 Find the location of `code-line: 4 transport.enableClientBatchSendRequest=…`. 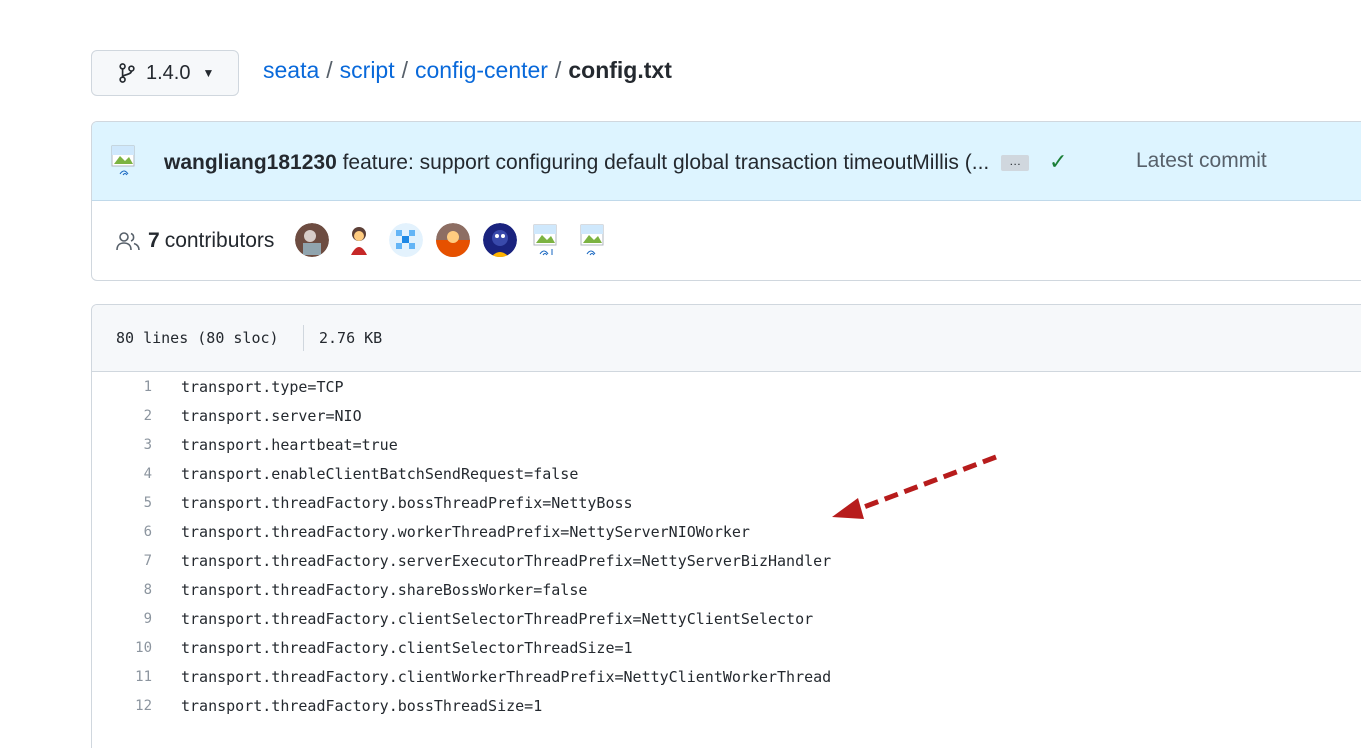

code-line: 4 transport.enableClientBatchSendRequest=… is located at coordinates (726, 474).